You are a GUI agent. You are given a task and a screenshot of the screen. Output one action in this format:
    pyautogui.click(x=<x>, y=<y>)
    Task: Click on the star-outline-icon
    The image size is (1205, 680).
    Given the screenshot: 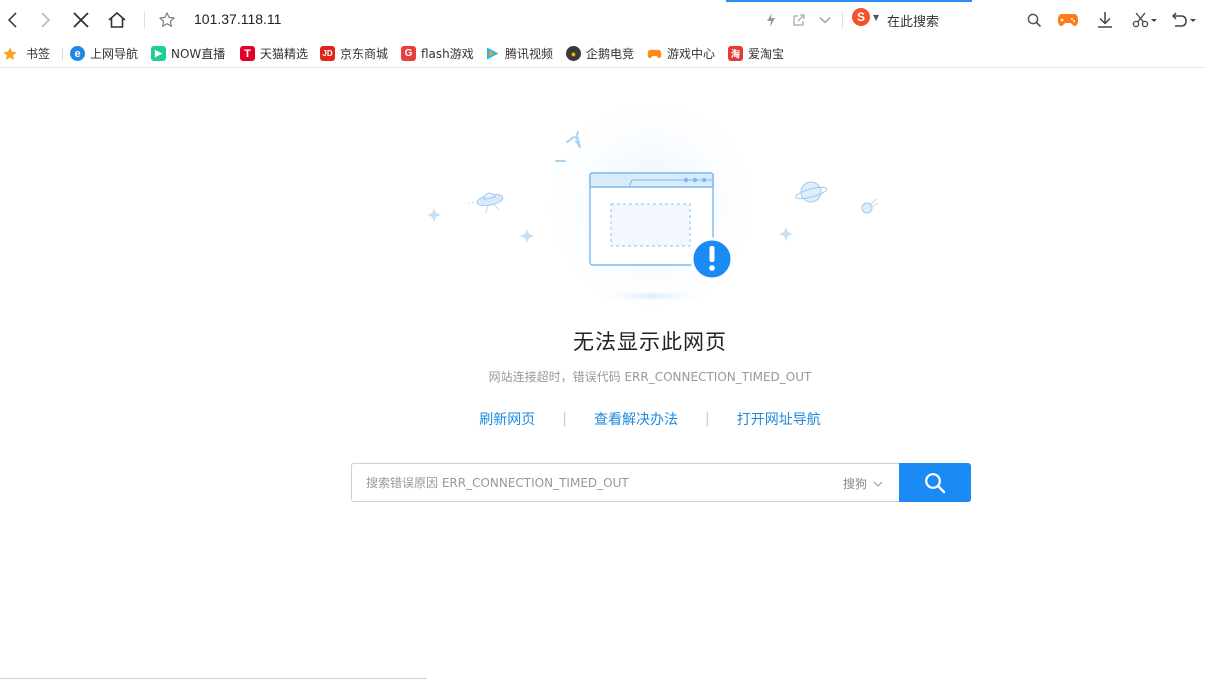 What is the action you would take?
    pyautogui.click(x=167, y=19)
    